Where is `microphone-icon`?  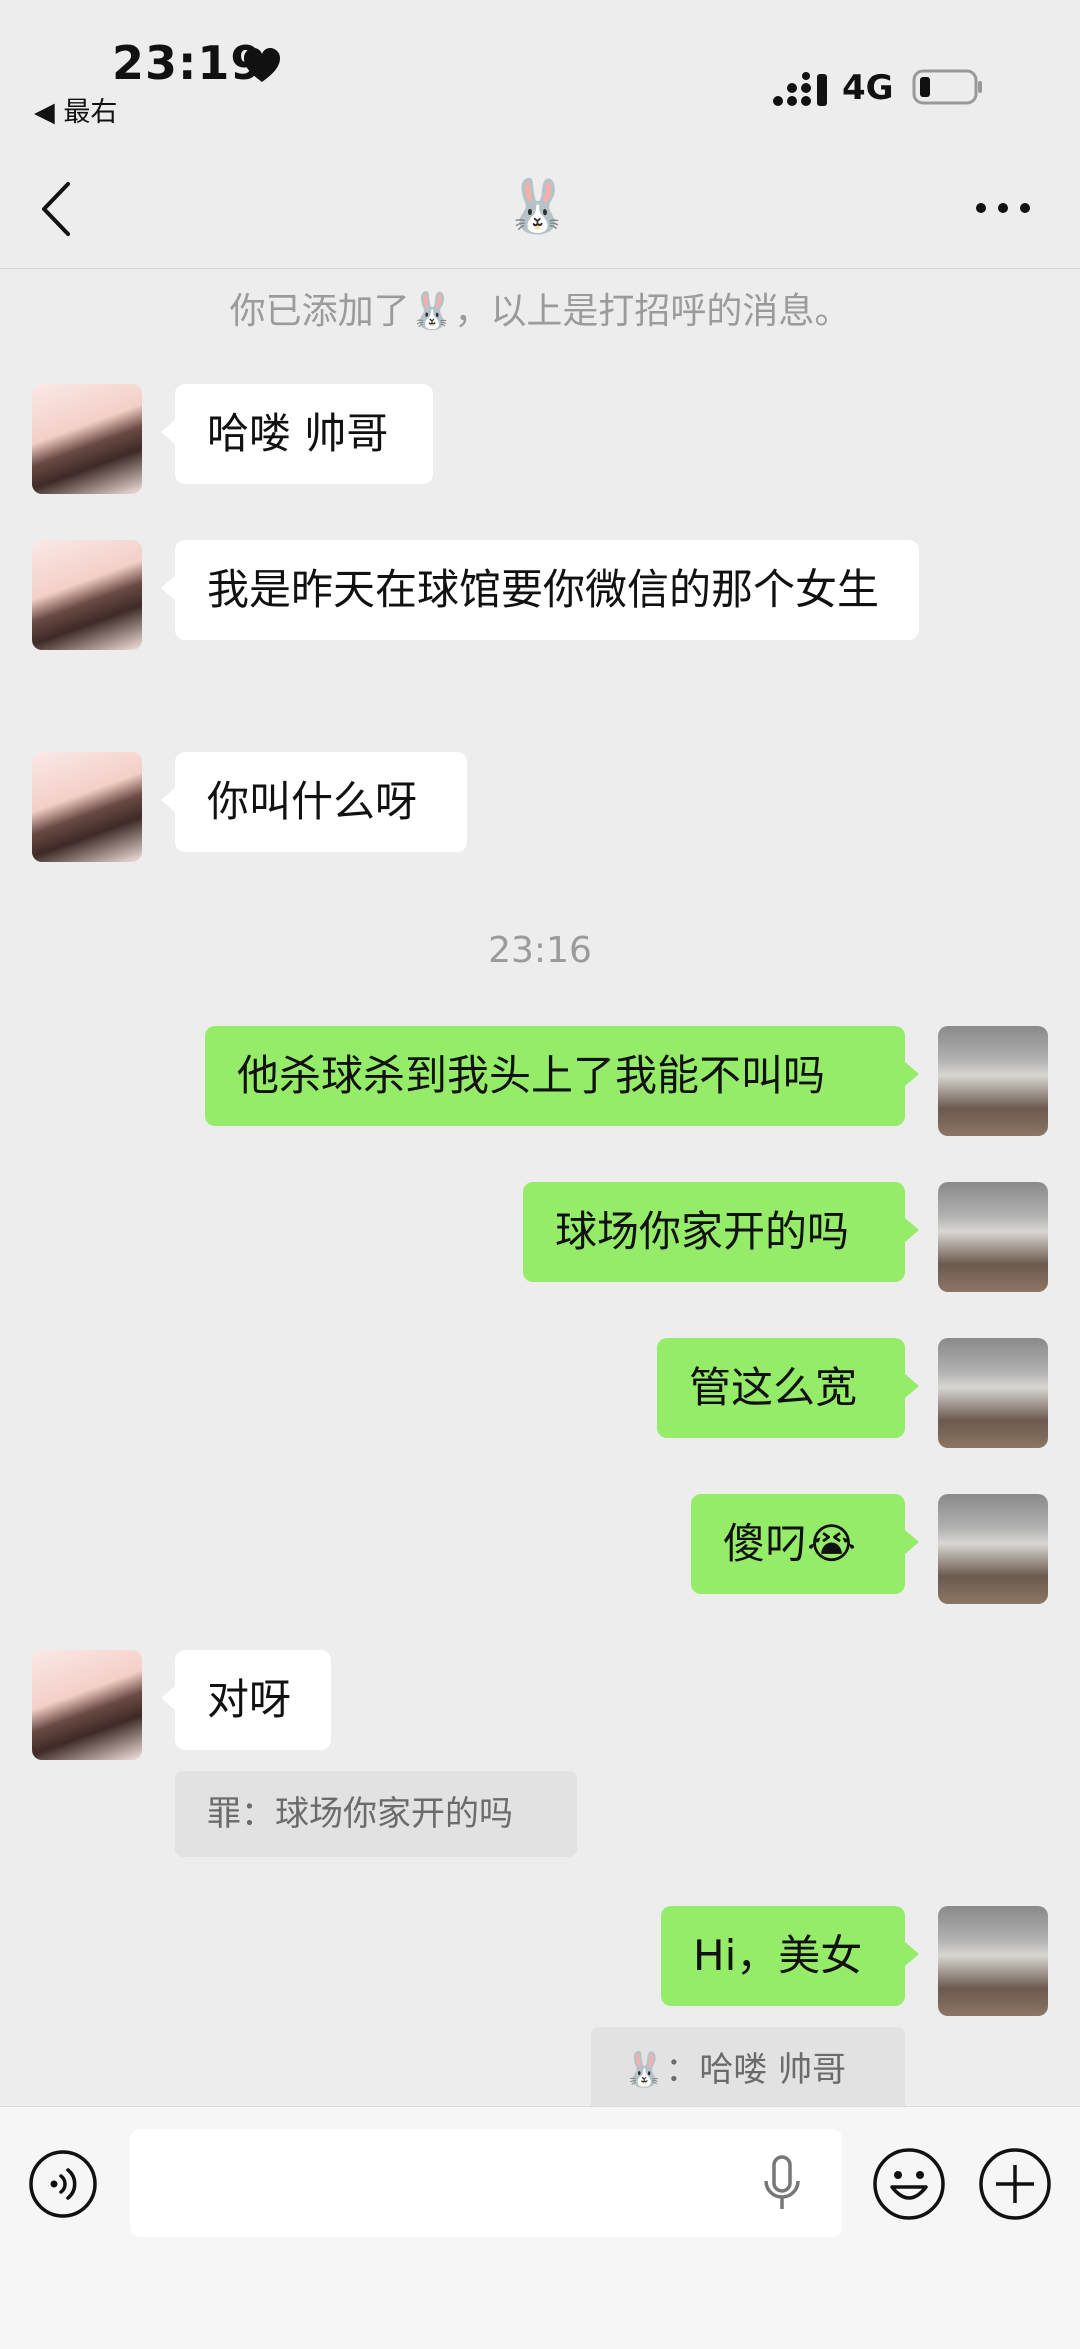
microphone-icon is located at coordinates (782, 2184).